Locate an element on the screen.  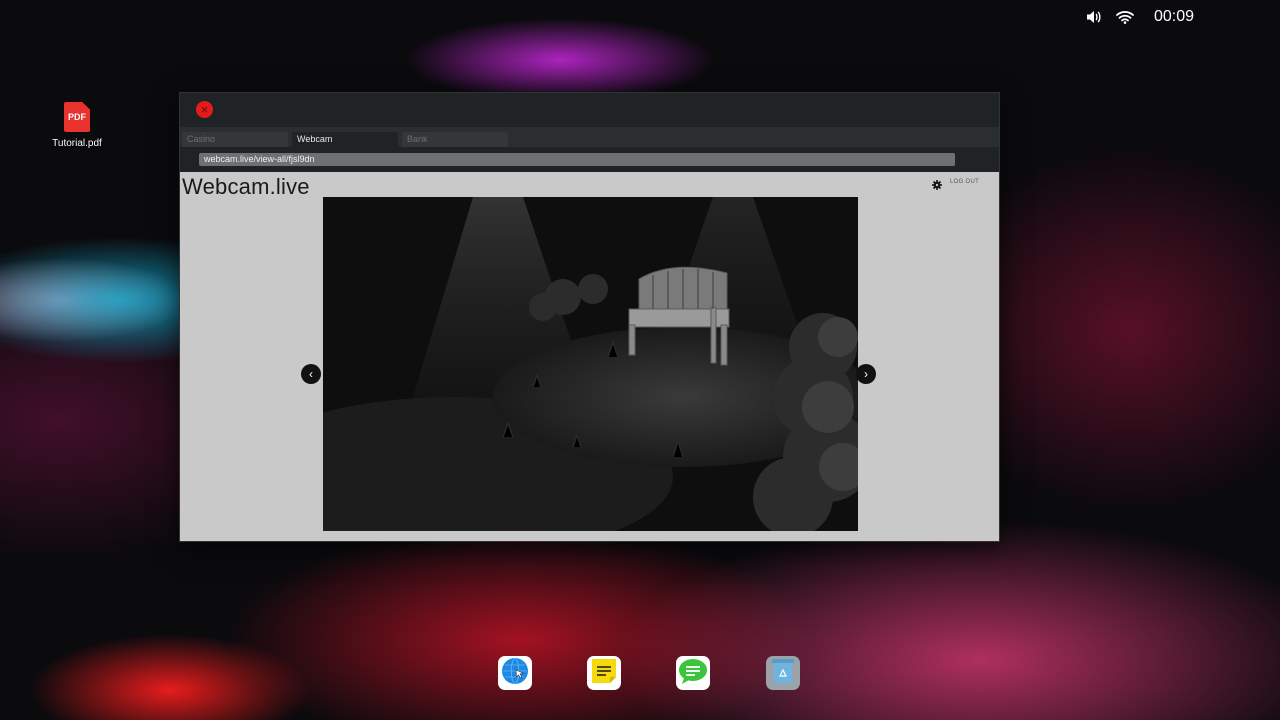
tab-bank: Bank is located at coordinates (455, 139).